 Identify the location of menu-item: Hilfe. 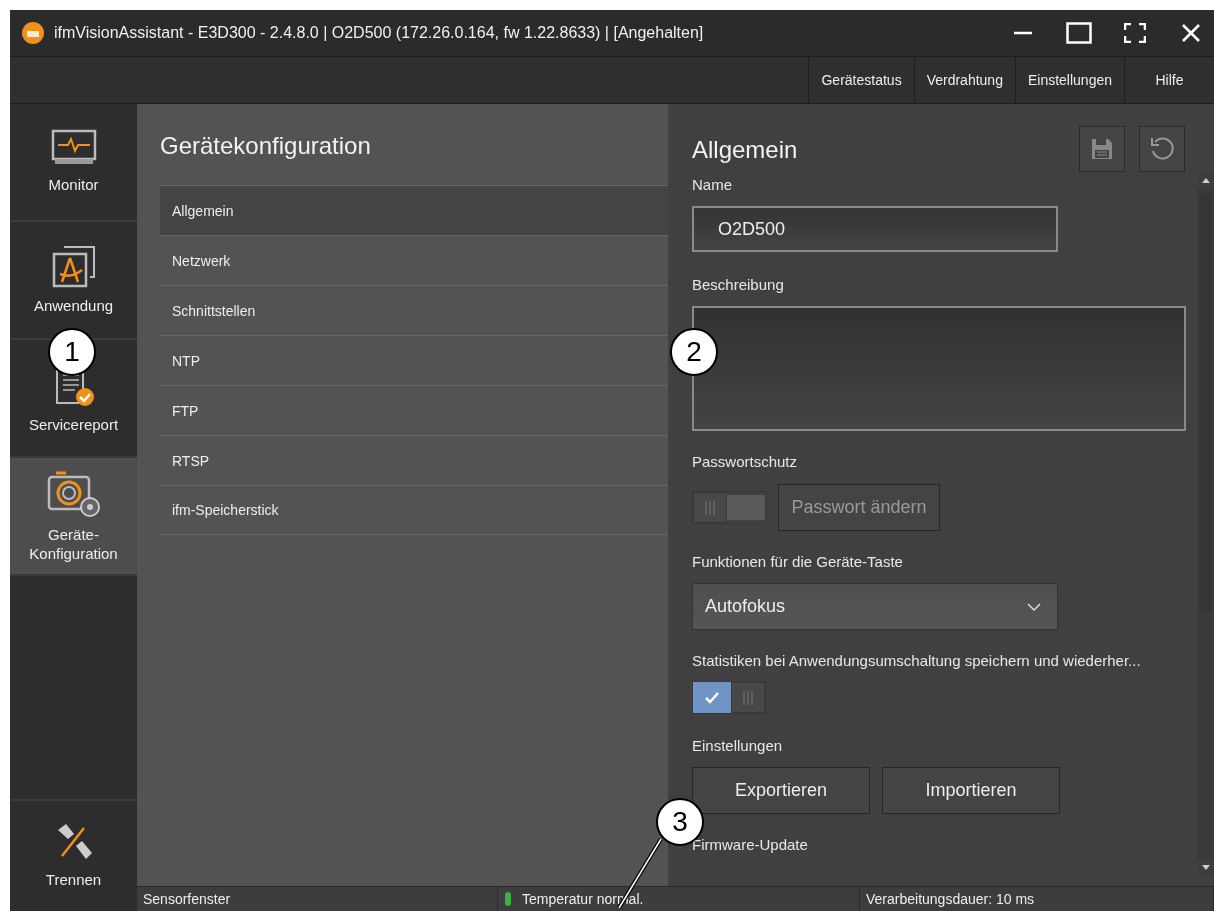
(1169, 80).